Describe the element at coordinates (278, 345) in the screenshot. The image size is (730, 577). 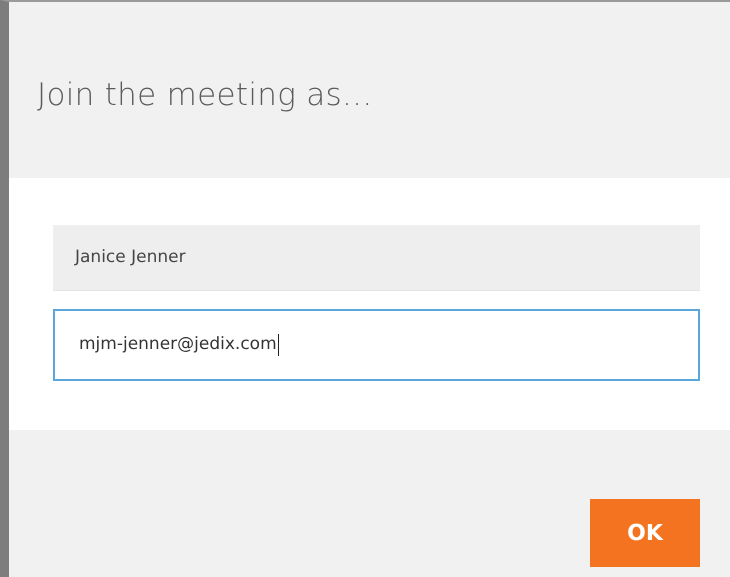
I see `text-cursor` at that location.